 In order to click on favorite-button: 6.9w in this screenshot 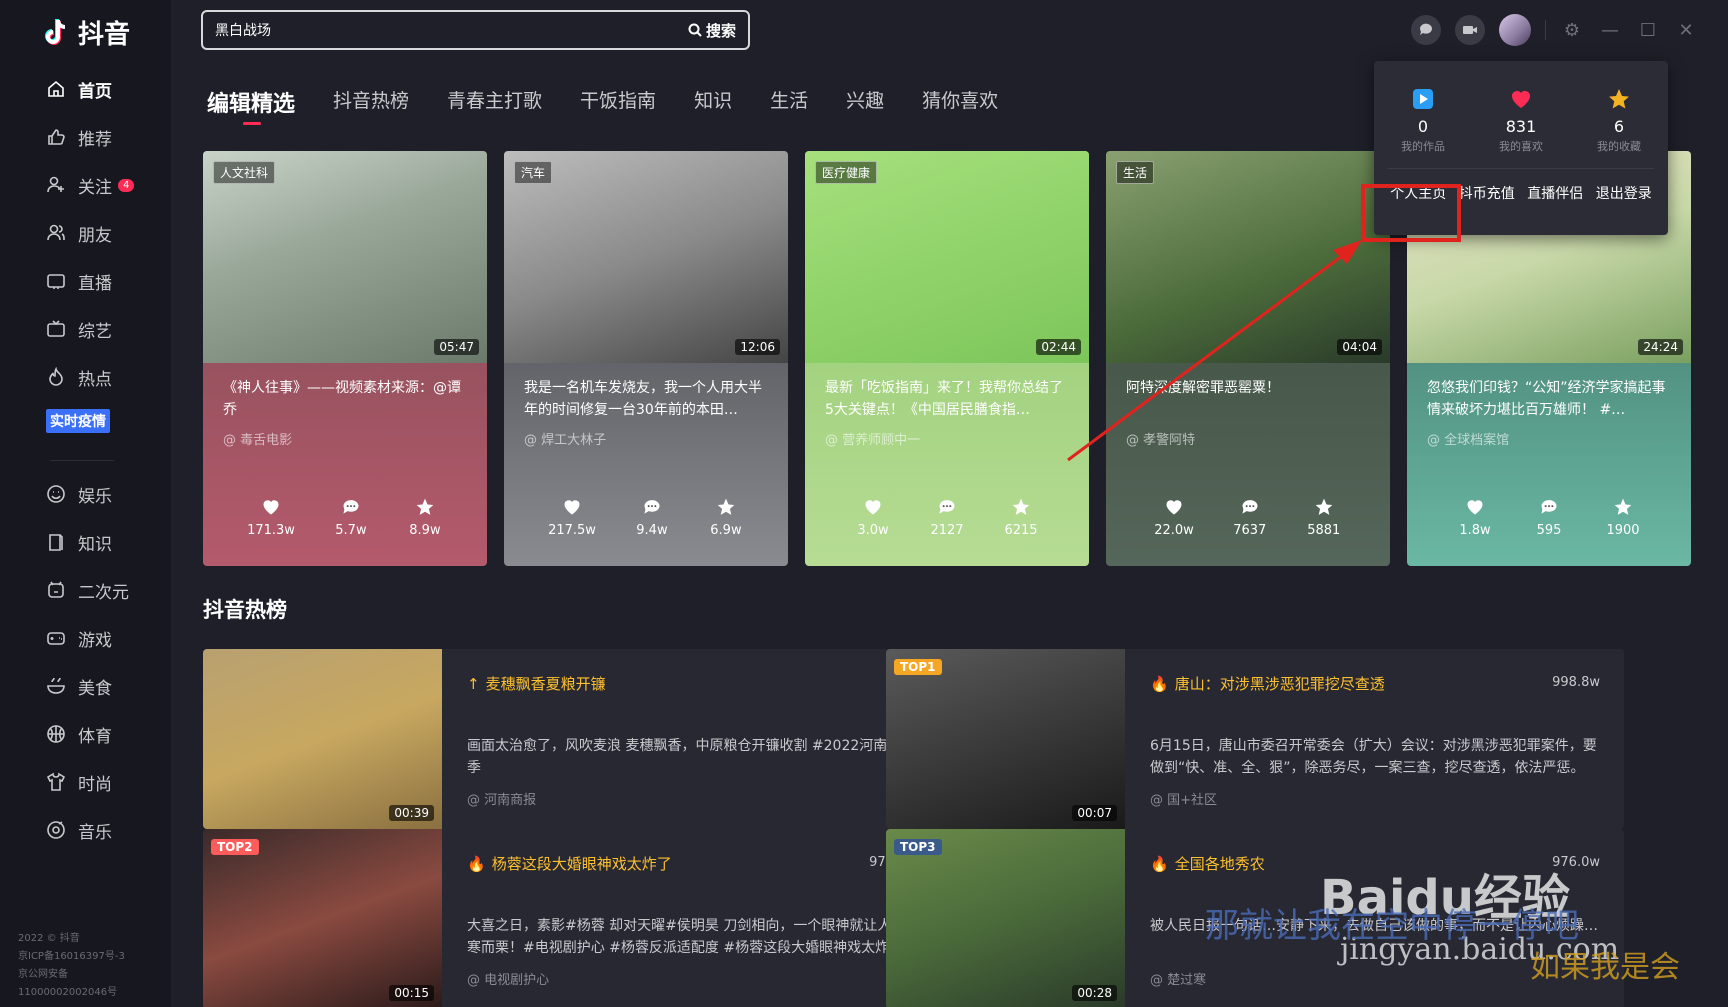, I will do `click(726, 517)`.